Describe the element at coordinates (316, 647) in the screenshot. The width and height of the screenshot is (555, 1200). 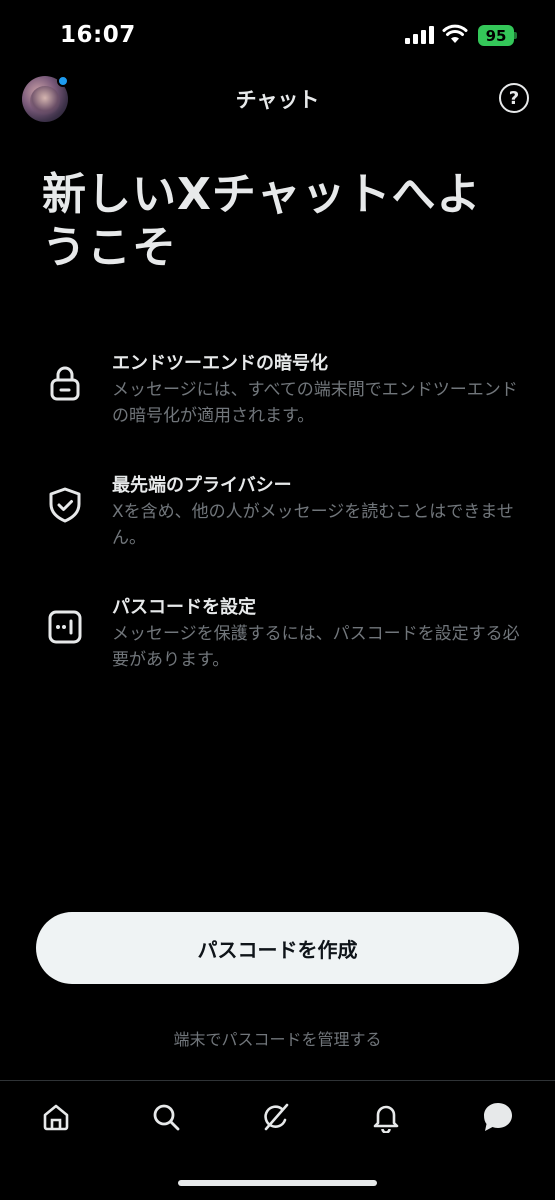
I see `feature-description: メッセージを保護するには、パスコードを設定する必要があります。` at that location.